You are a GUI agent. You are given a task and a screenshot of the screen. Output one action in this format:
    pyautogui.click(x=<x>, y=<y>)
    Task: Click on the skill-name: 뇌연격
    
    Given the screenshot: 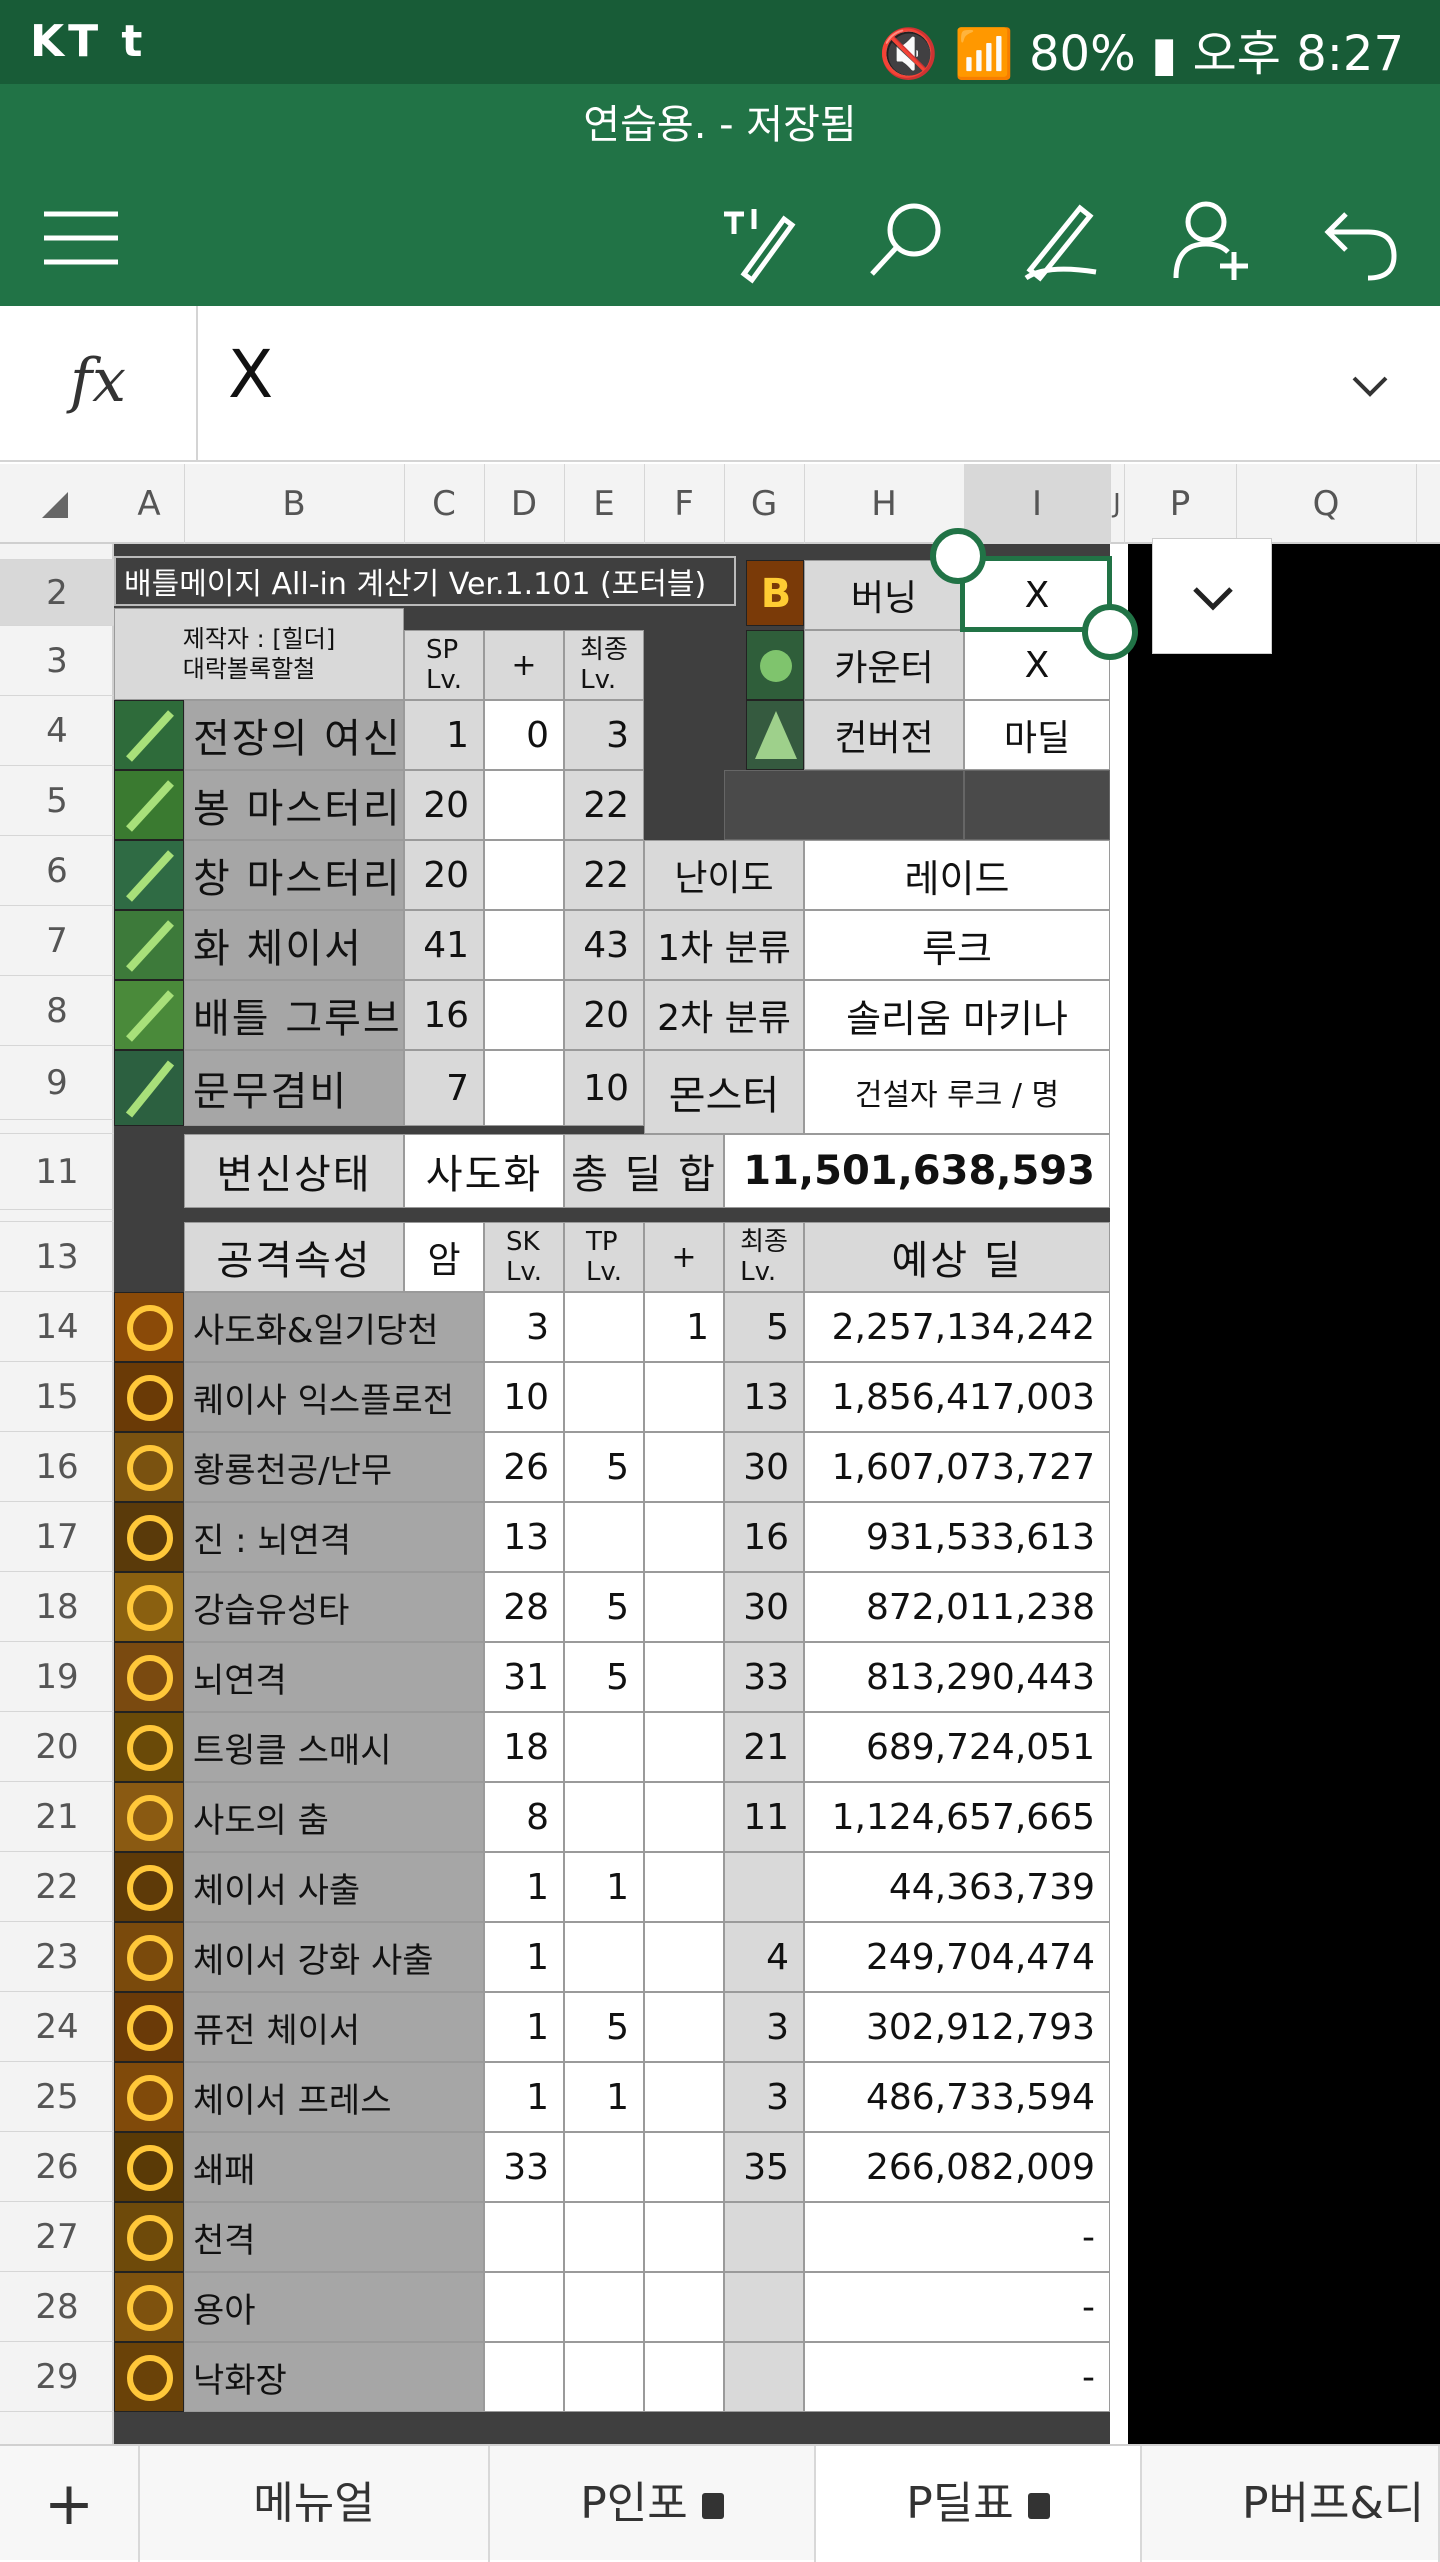 What is the action you would take?
    pyautogui.click(x=334, y=1677)
    